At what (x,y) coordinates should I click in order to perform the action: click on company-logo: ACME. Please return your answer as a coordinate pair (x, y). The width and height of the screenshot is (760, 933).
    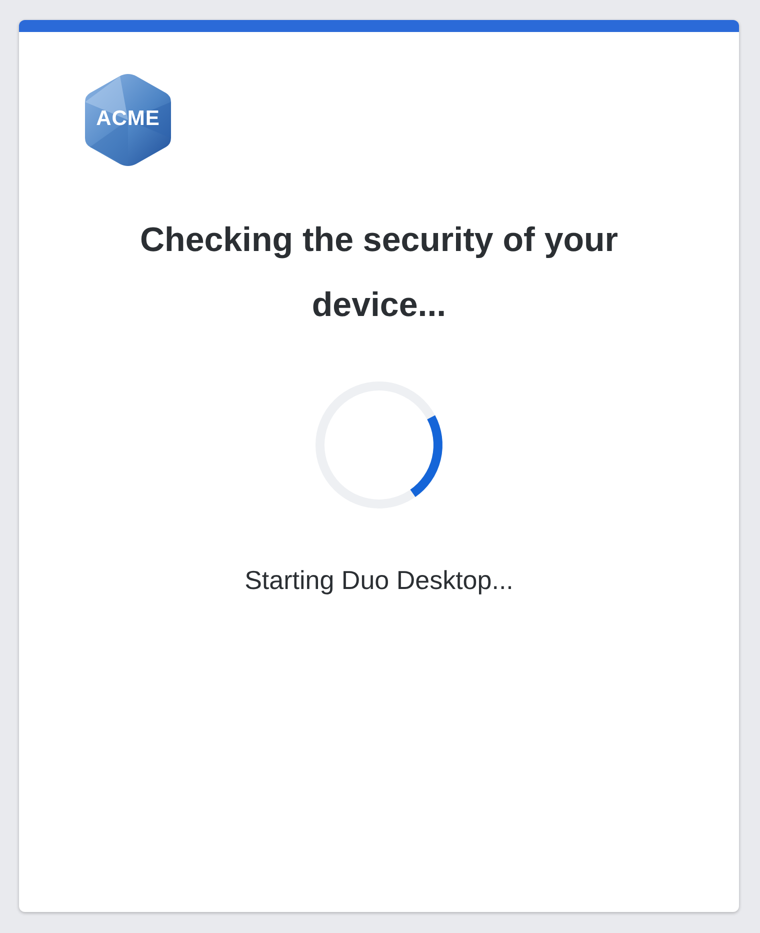
    Looking at the image, I should click on (128, 120).